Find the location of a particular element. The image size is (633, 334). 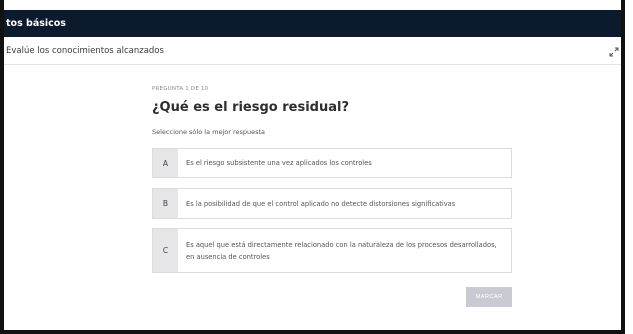

course-title: tos básicos is located at coordinates (36, 23).